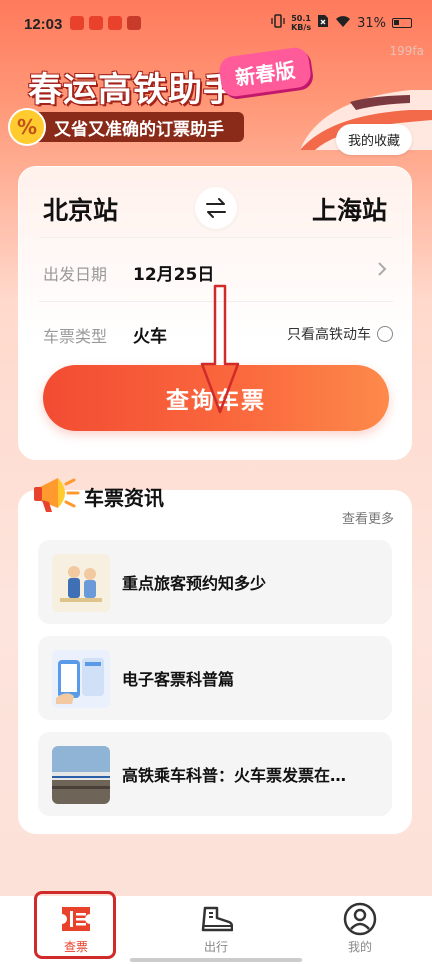 Image resolution: width=432 pixels, height=964 pixels. I want to click on subtitle-banner: 又省又准确的订票助手, so click(134, 127).